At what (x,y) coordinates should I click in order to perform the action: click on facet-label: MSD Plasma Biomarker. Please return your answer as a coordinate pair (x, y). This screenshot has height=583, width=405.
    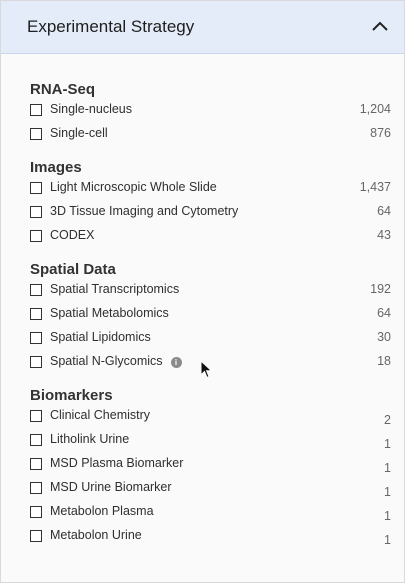
    Looking at the image, I should click on (117, 463).